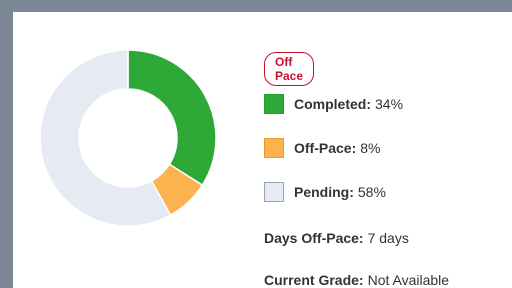  I want to click on legend-item-off-pace: Off-Pace: 8%, so click(322, 148).